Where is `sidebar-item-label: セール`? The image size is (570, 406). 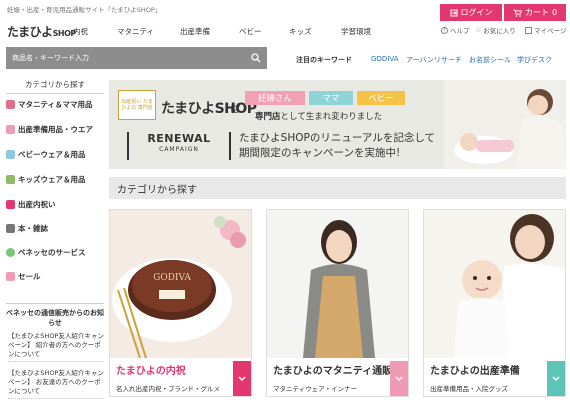
sidebar-item-label: セール is located at coordinates (29, 276).